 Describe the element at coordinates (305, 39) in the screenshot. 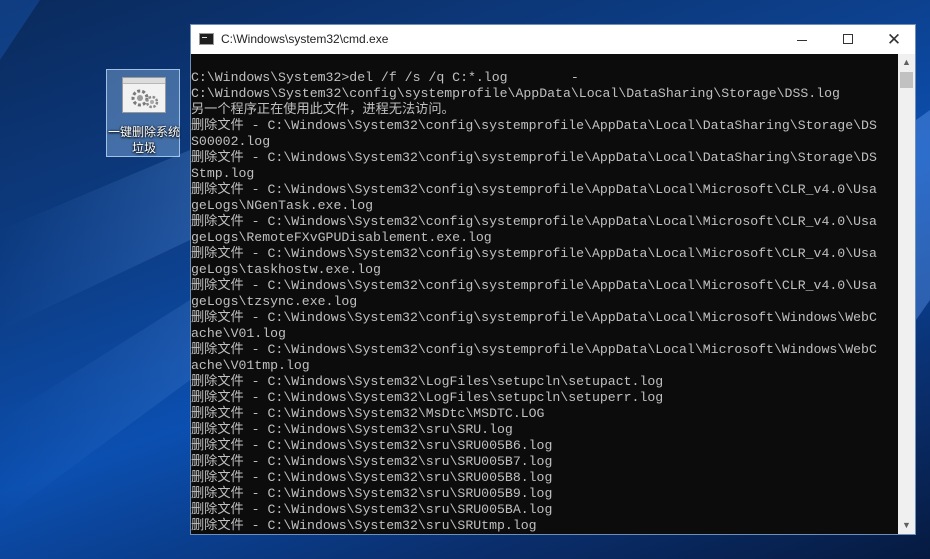

I see `window-title: C:\Windows\system32\cmd.exe` at that location.